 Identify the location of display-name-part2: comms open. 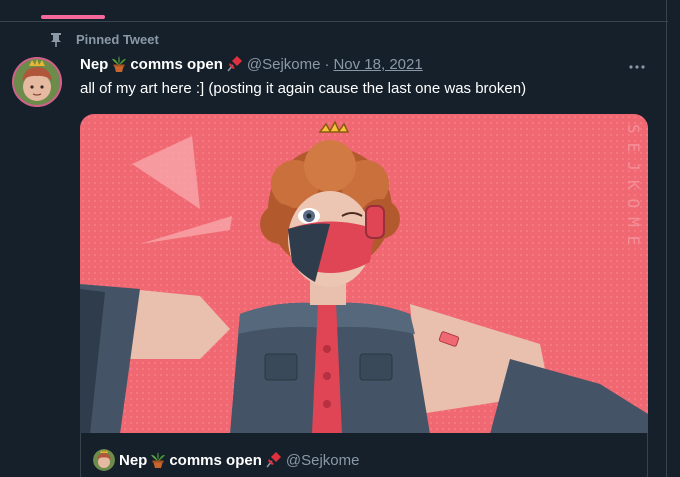
(176, 64).